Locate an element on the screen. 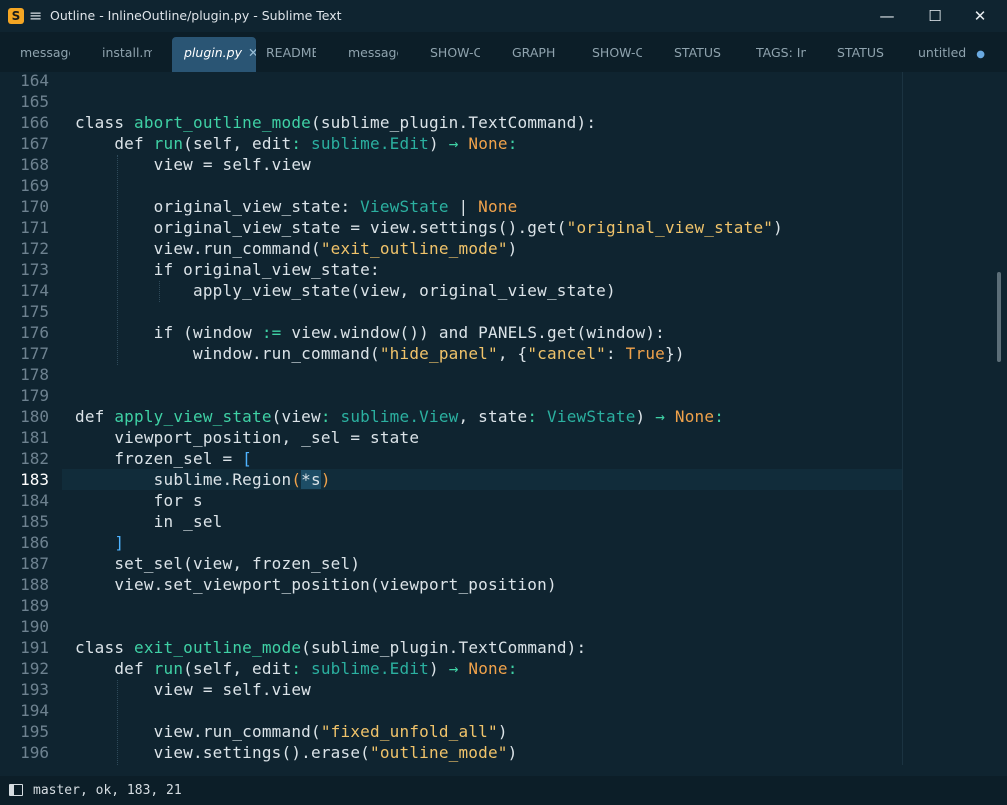 This screenshot has width=1007, height=805. code-token: sublime.Edit is located at coordinates (365, 668).